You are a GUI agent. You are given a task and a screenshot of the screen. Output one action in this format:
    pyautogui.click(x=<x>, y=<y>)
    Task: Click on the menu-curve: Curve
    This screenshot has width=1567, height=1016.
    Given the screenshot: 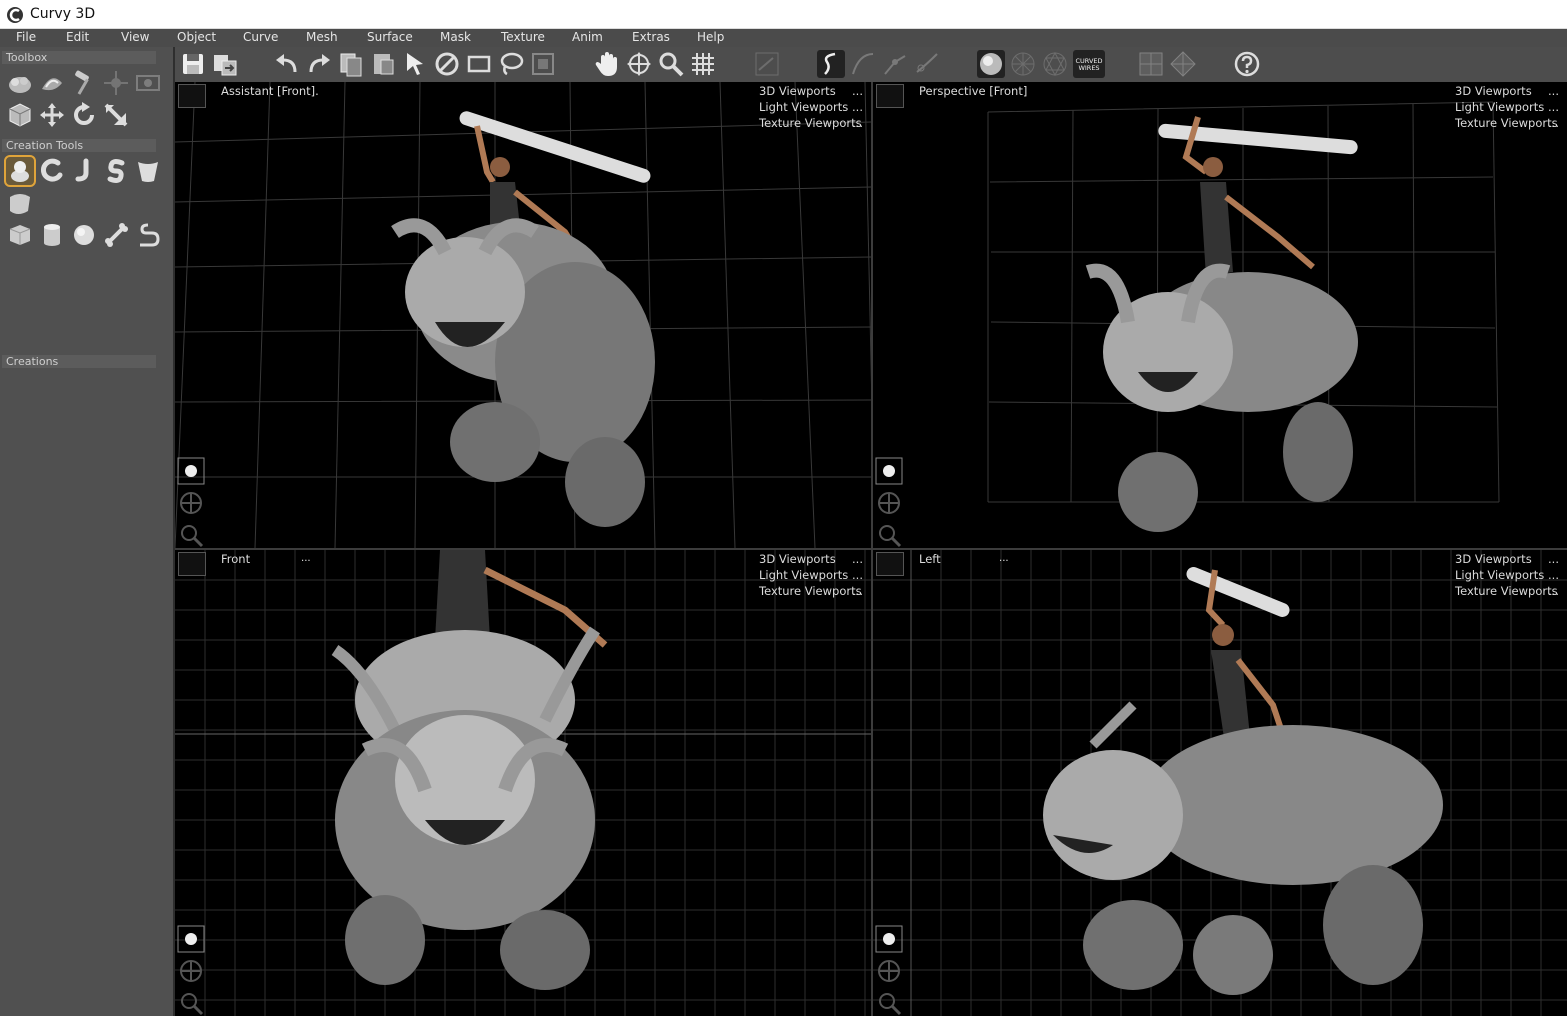 What is the action you would take?
    pyautogui.click(x=260, y=37)
    